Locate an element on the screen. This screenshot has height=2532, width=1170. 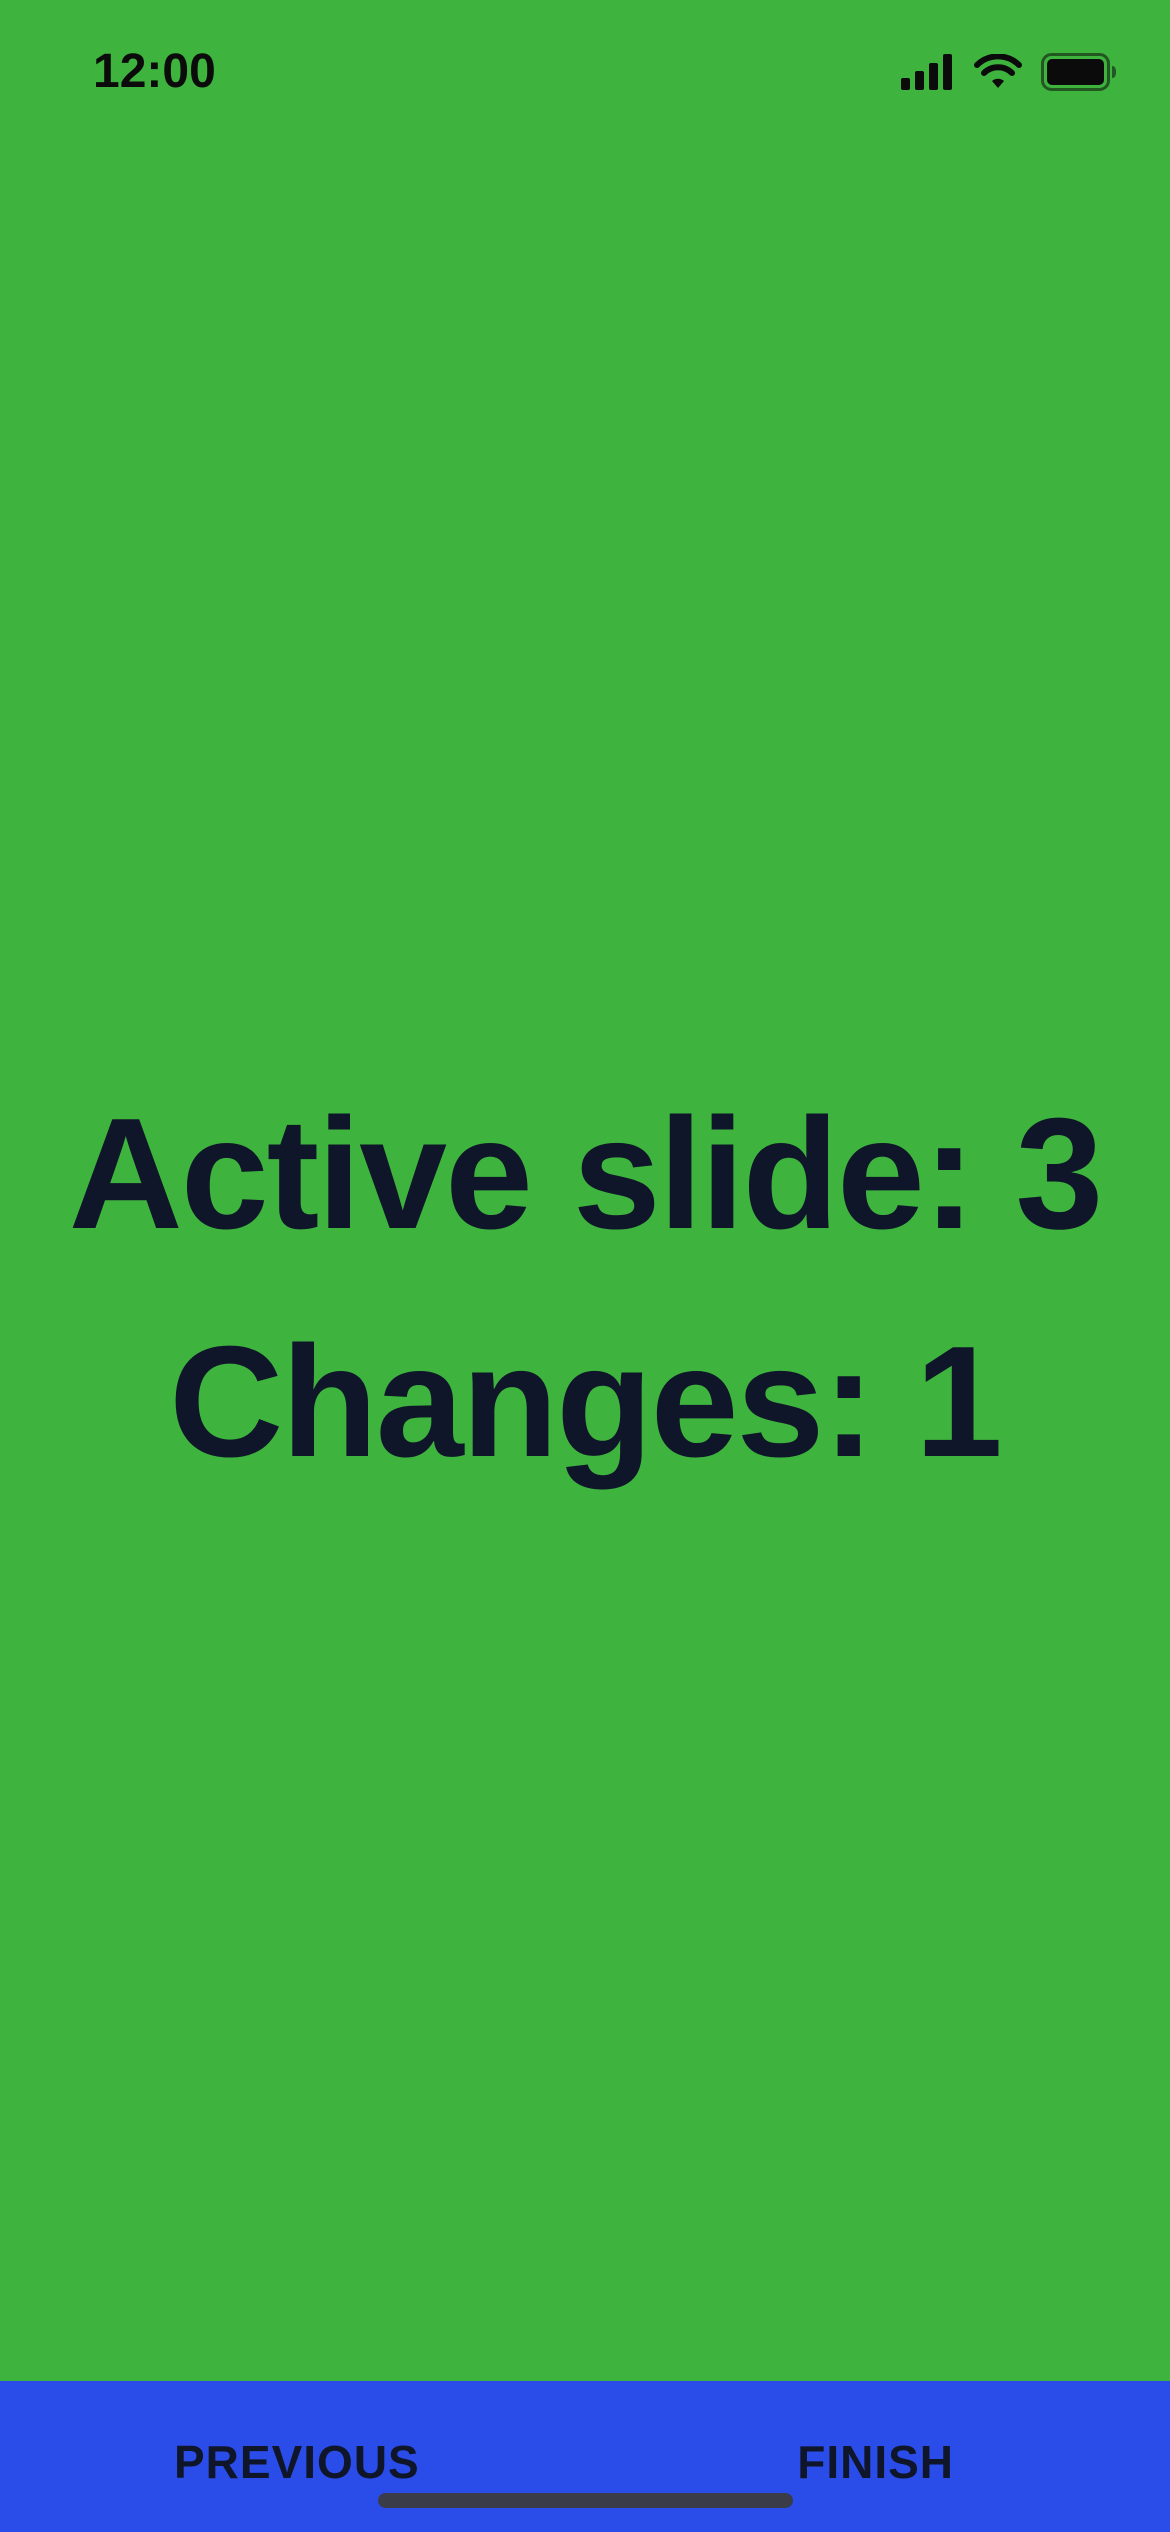
finish-button: FINISH is located at coordinates (875, 2462).